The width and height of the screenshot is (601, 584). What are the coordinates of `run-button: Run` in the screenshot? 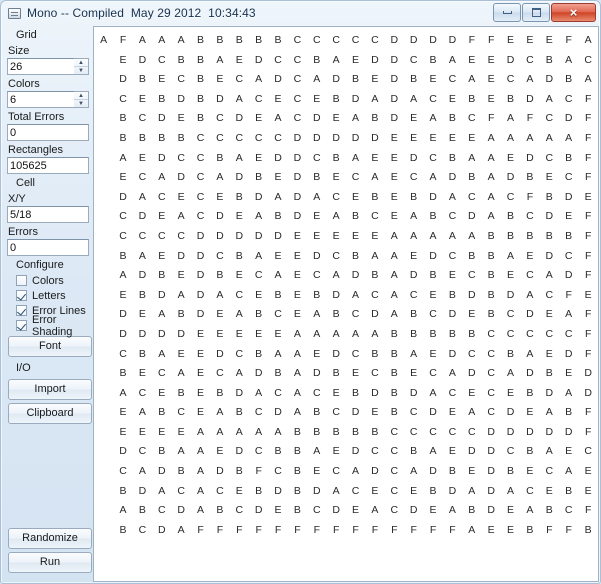 It's located at (50, 562).